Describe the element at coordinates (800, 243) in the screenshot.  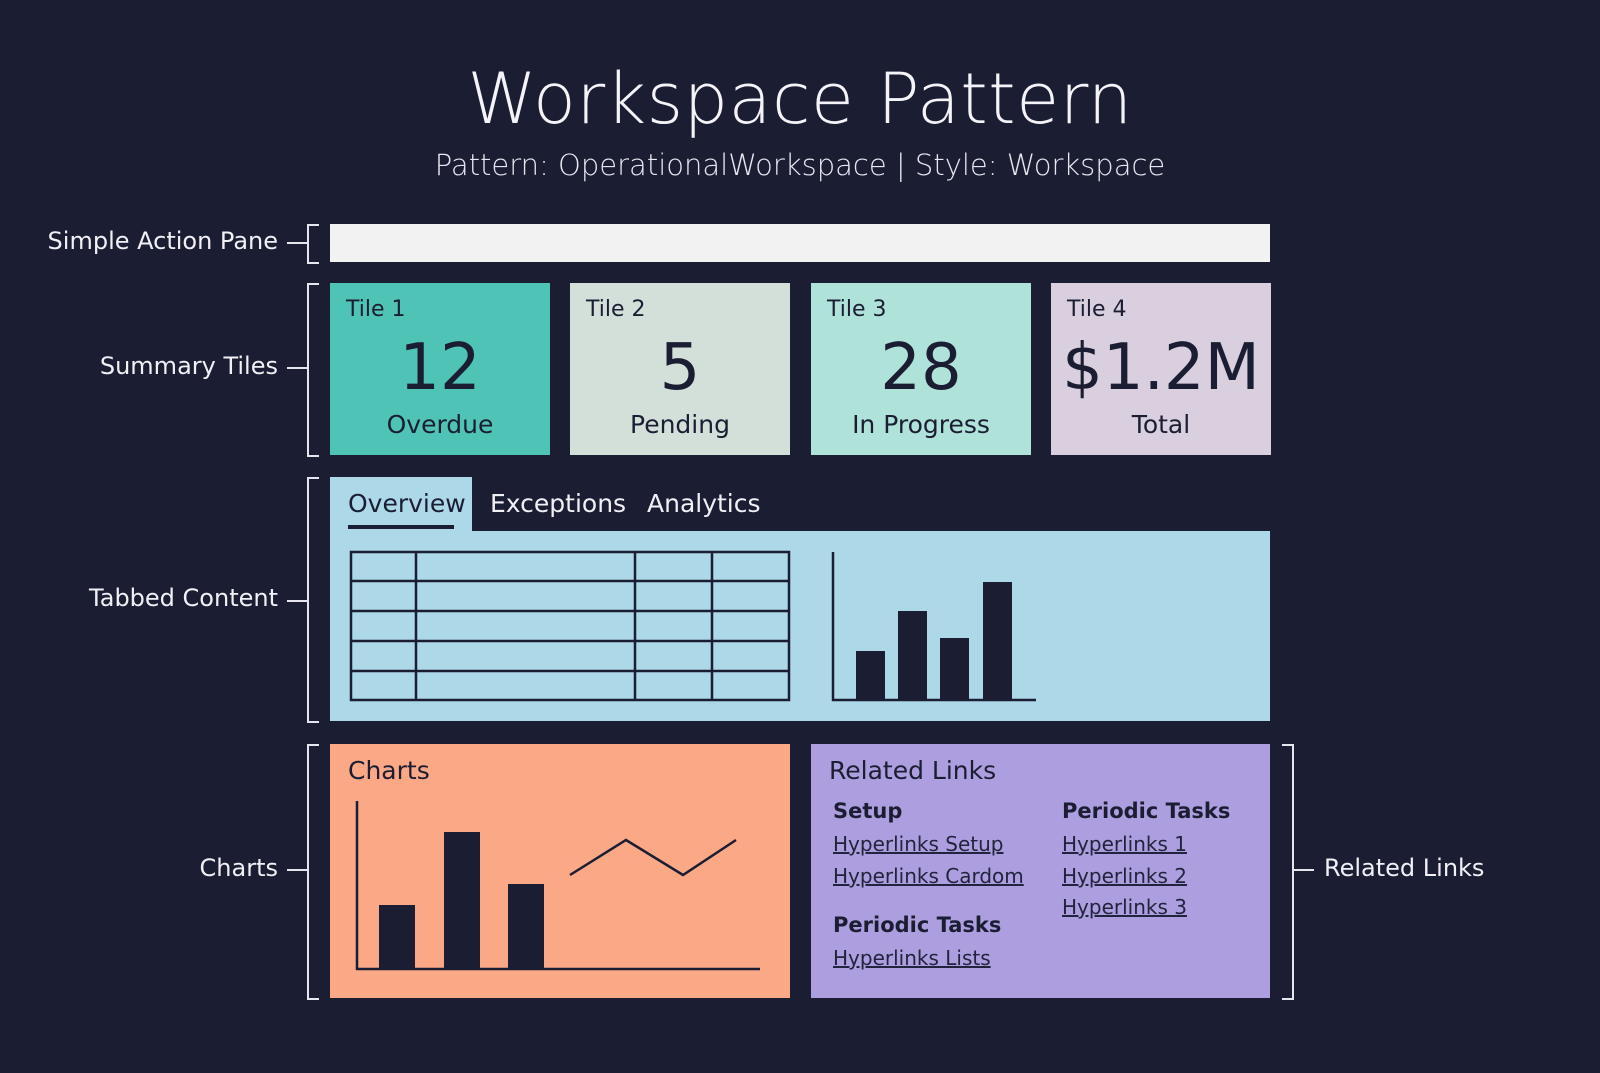
I see `action-pane` at that location.